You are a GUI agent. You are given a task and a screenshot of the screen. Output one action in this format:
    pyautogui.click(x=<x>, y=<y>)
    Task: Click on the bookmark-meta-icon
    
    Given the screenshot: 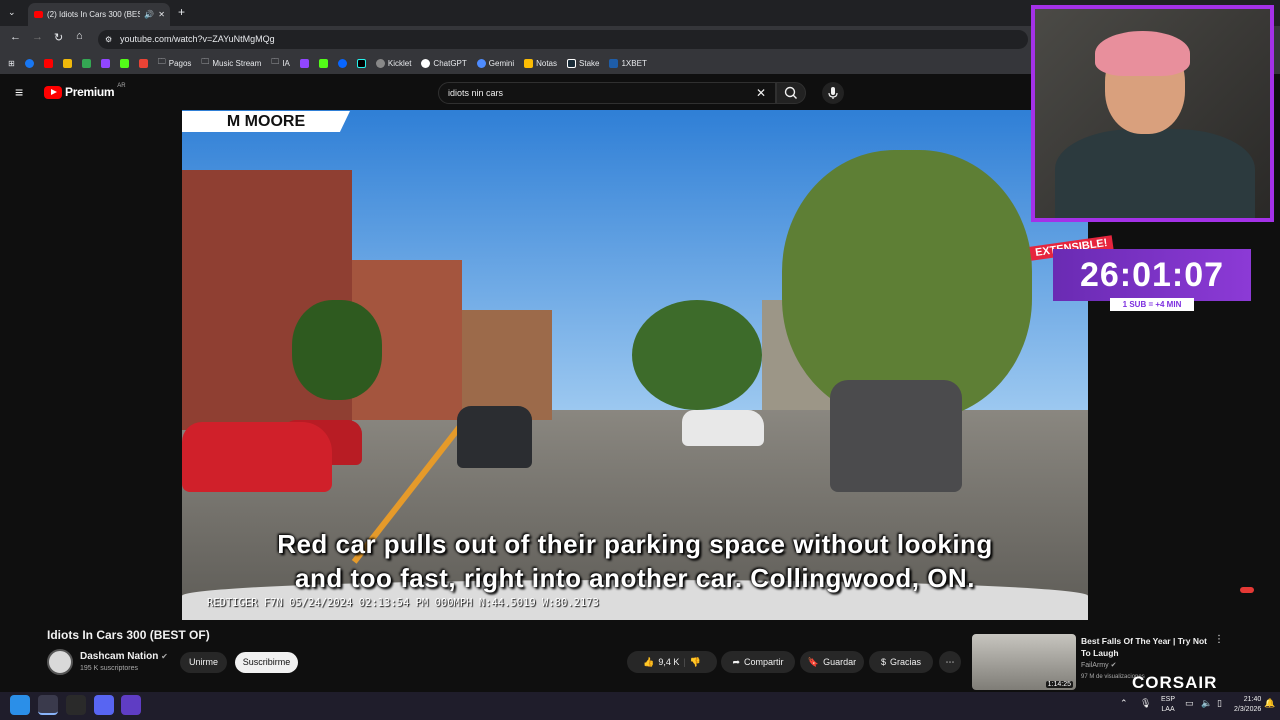 What is the action you would take?
    pyautogui.click(x=342, y=63)
    